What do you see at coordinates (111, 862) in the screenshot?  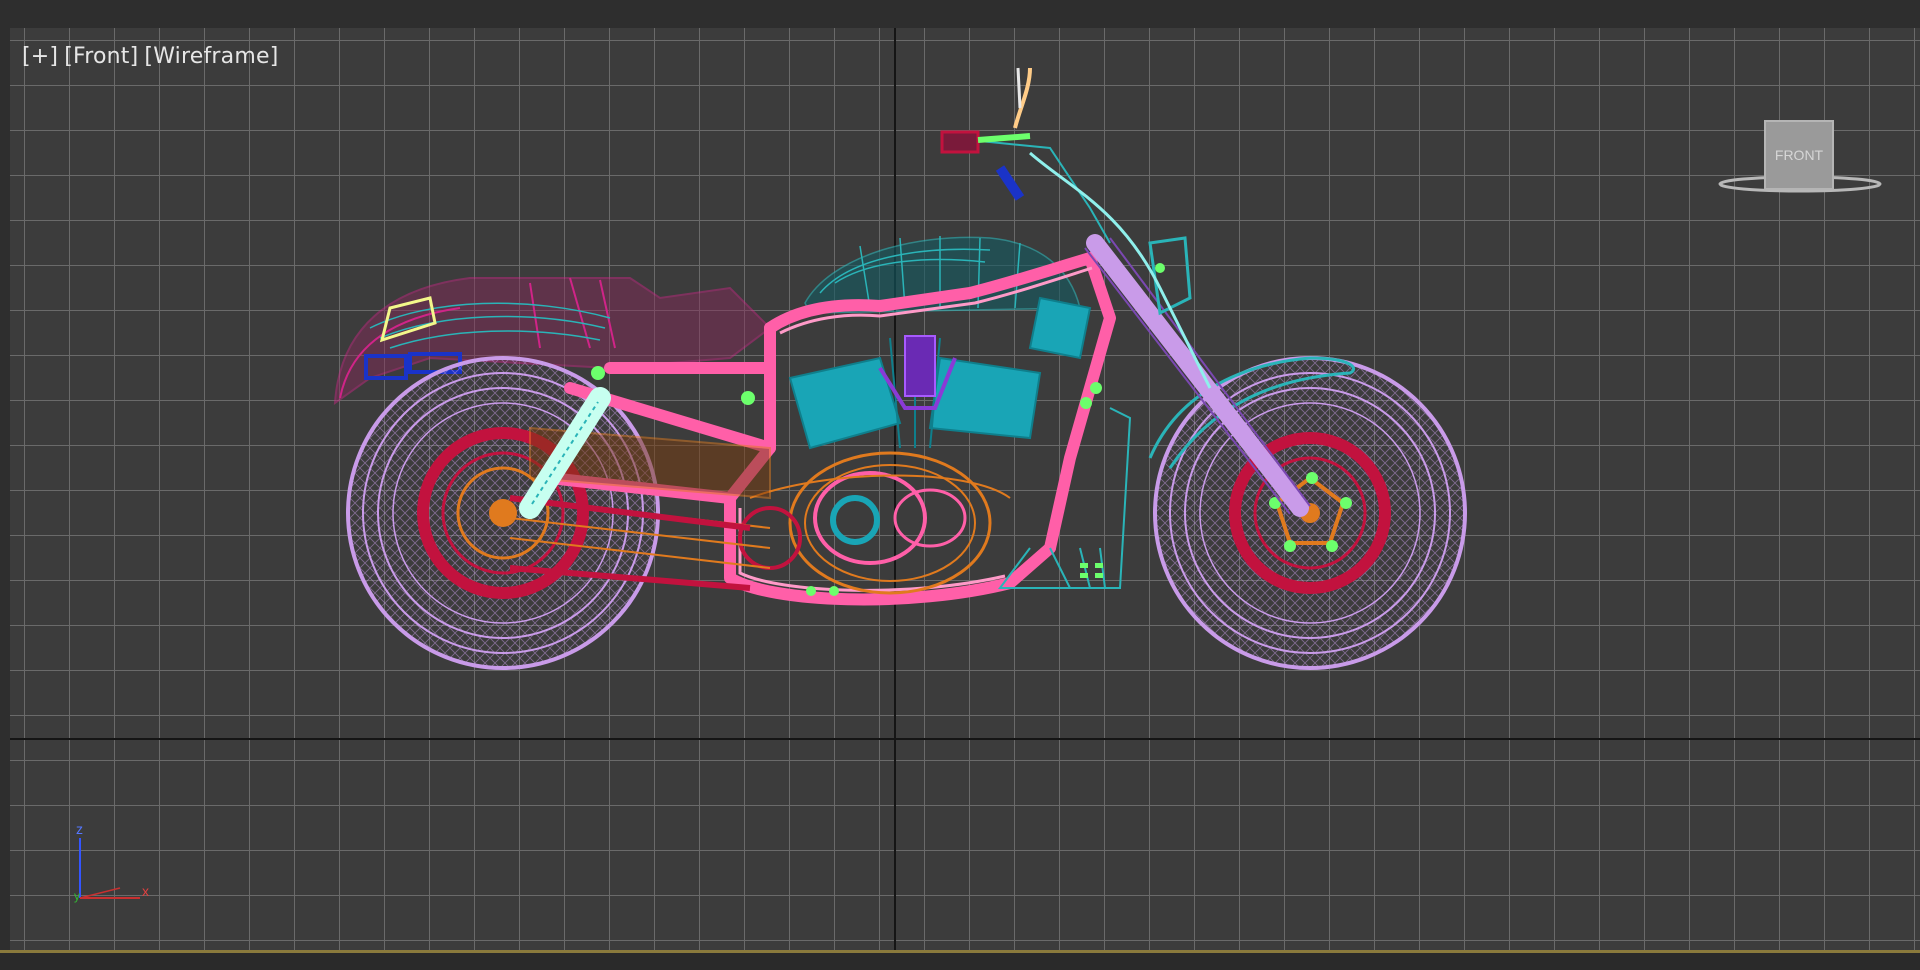 I see `axis-tripod: z y x` at bounding box center [111, 862].